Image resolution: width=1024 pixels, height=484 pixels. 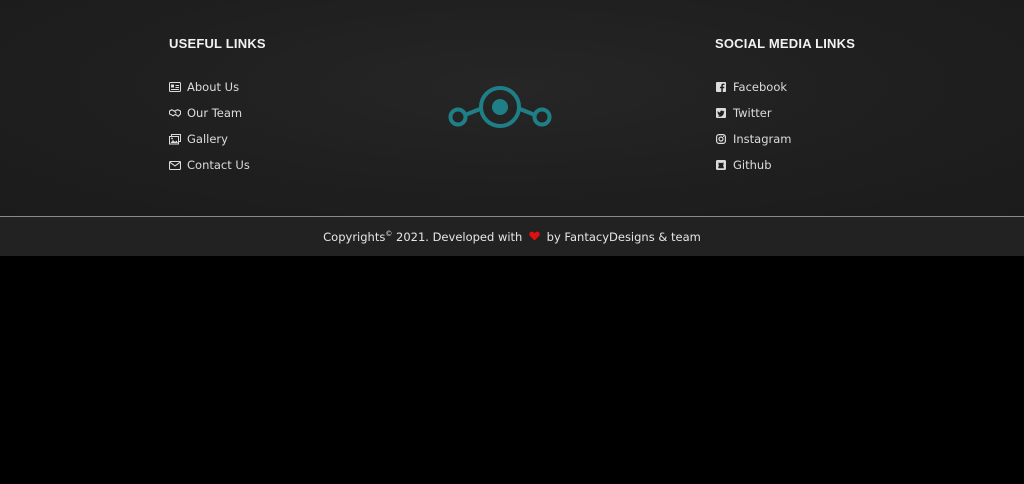 What do you see at coordinates (760, 87) in the screenshot?
I see `facebook-label: Facebook` at bounding box center [760, 87].